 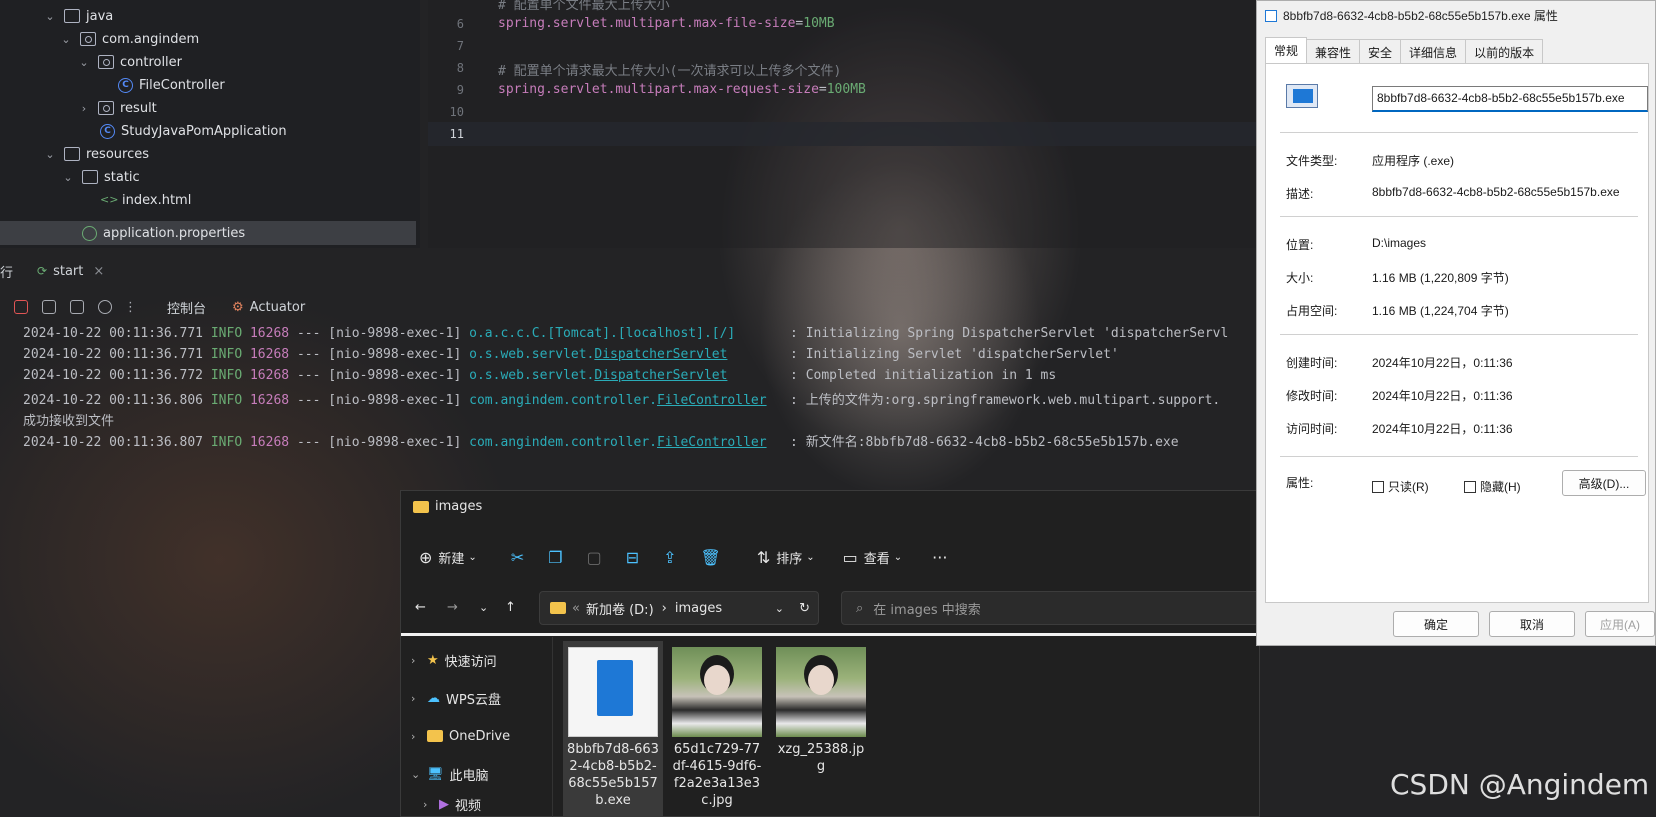 What do you see at coordinates (717, 725) in the screenshot?
I see `file-item-jpg-1: 65d1c729-77df-4615-9df6-f2a2e3a13e3c.jpg` at bounding box center [717, 725].